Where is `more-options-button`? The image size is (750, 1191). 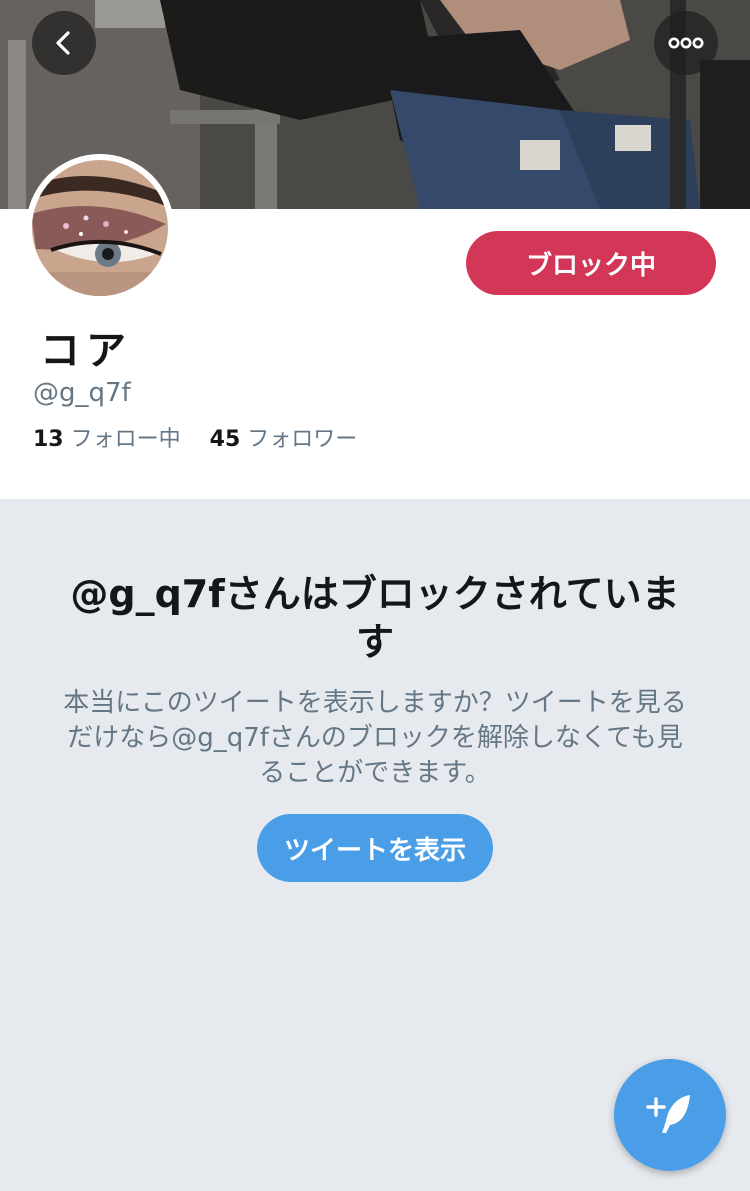 more-options-button is located at coordinates (686, 43).